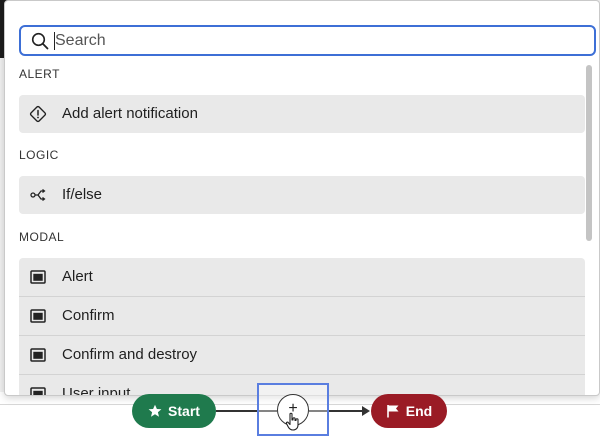 The width and height of the screenshot is (600, 438). What do you see at coordinates (38, 195) in the screenshot?
I see `branch-icon` at bounding box center [38, 195].